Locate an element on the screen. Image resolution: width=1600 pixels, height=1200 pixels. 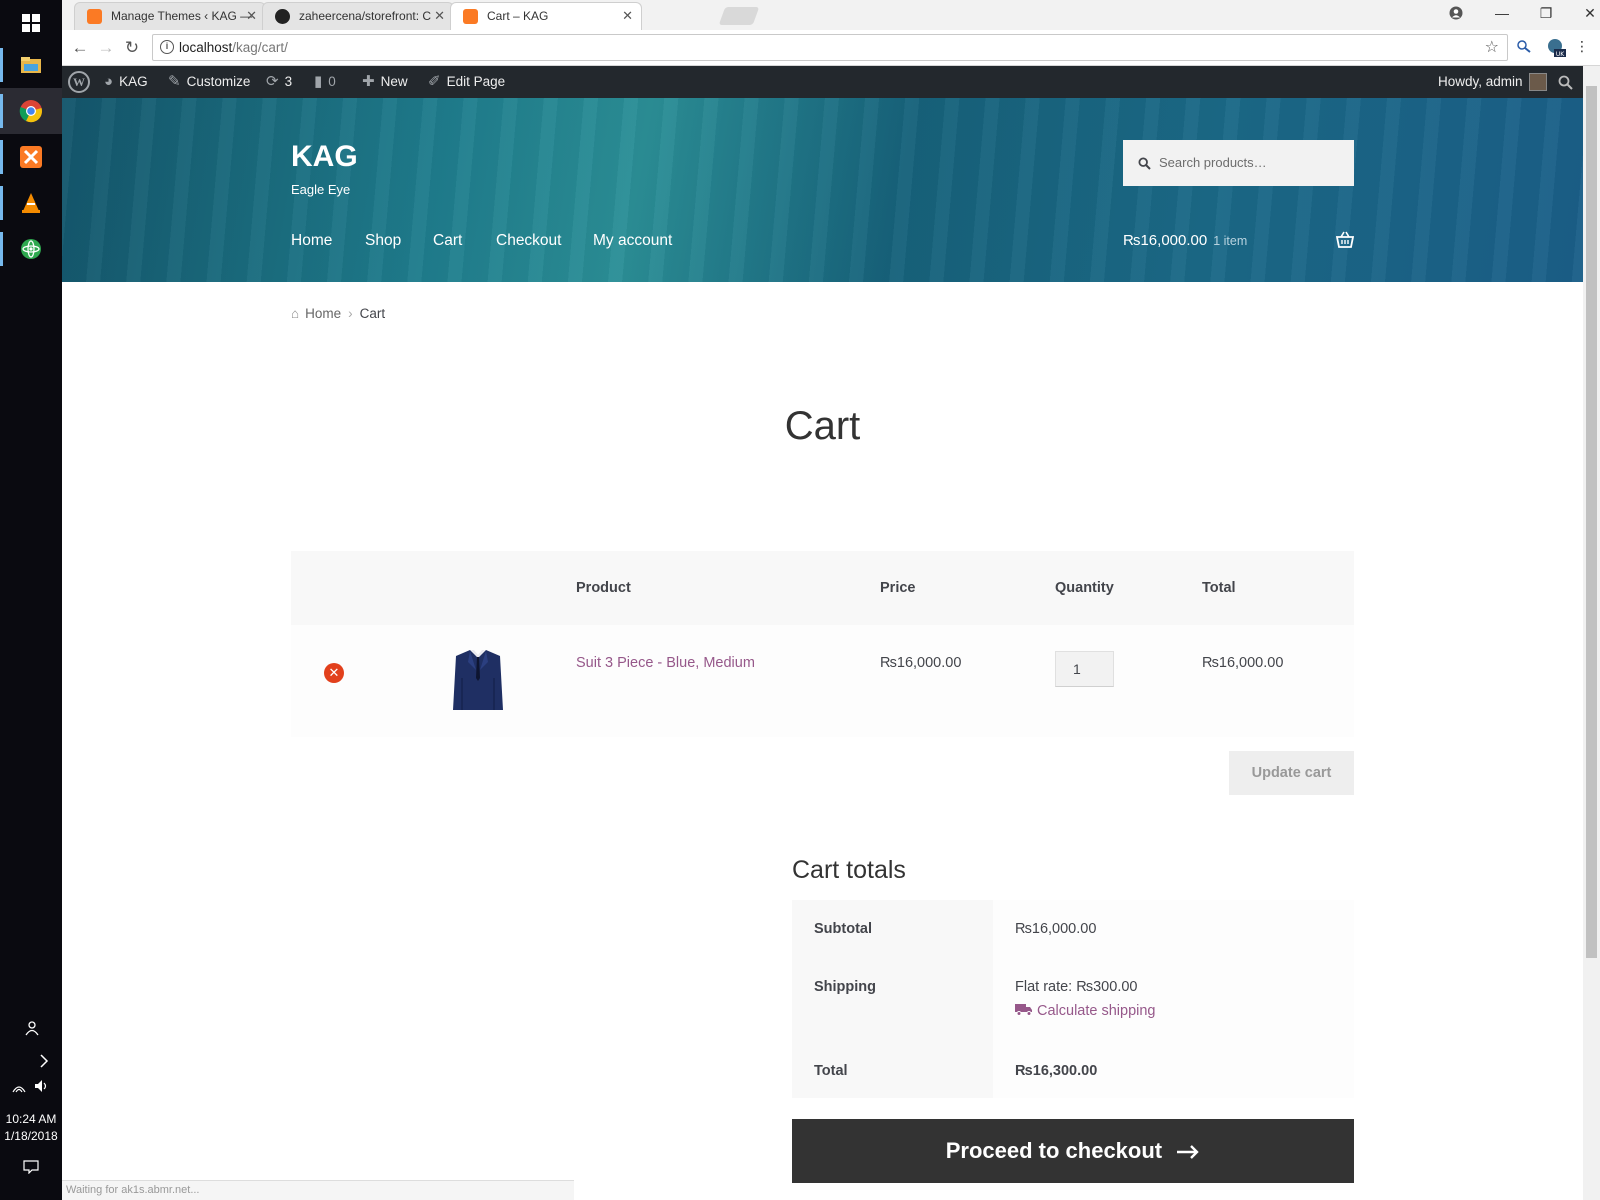
admin-account-menu: Howdy, admin is located at coordinates (1492, 82).